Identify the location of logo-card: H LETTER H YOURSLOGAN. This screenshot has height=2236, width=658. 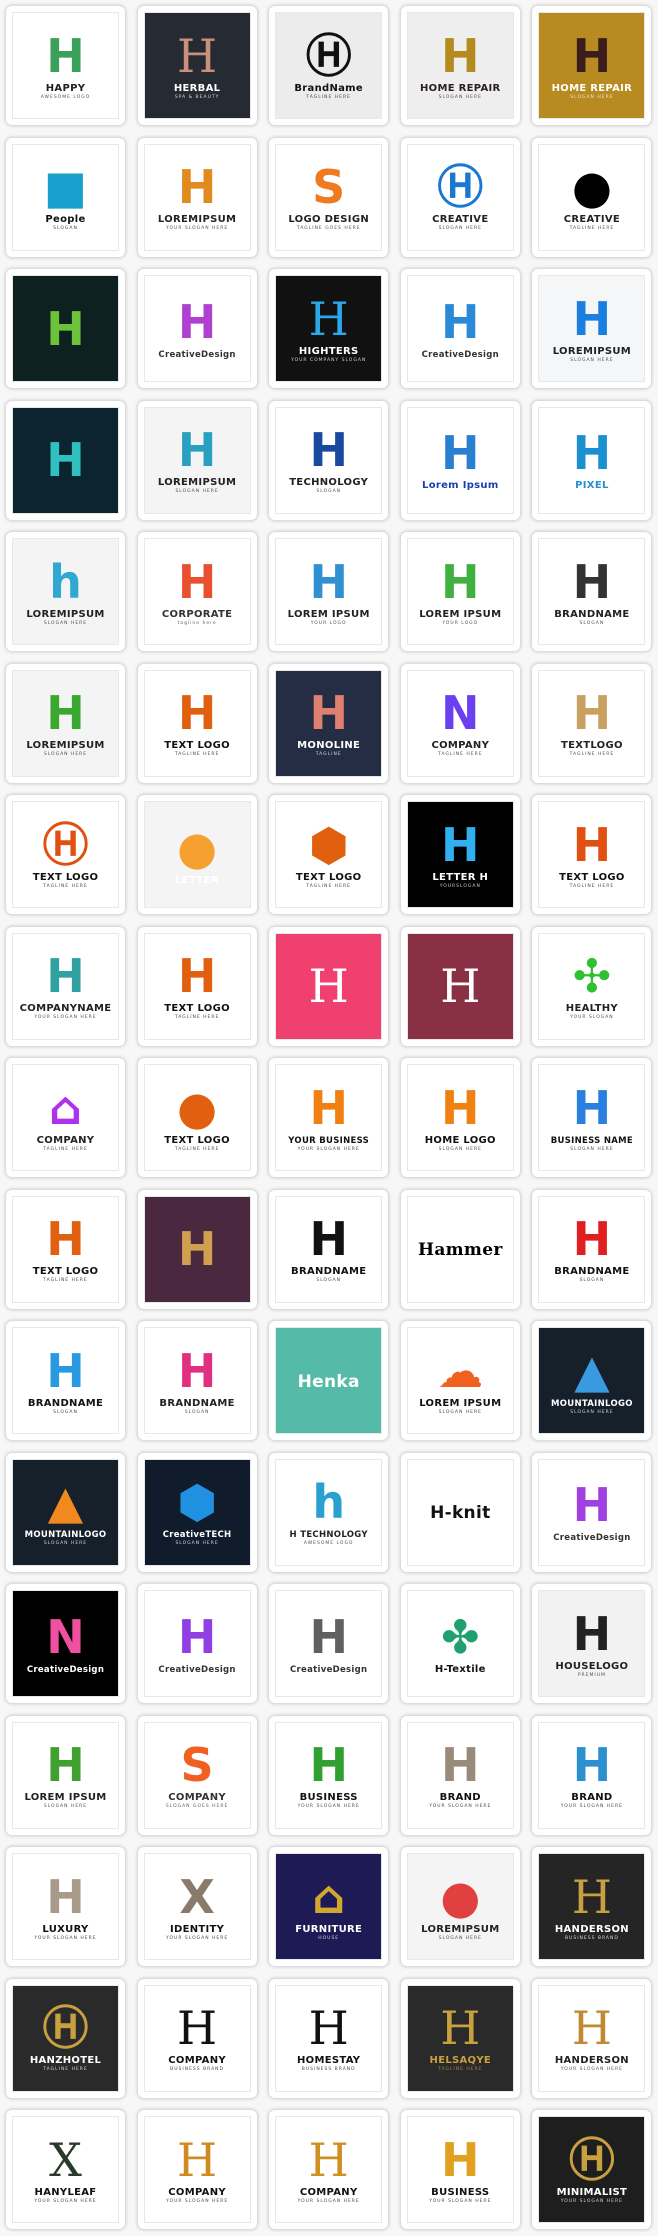
(460, 854).